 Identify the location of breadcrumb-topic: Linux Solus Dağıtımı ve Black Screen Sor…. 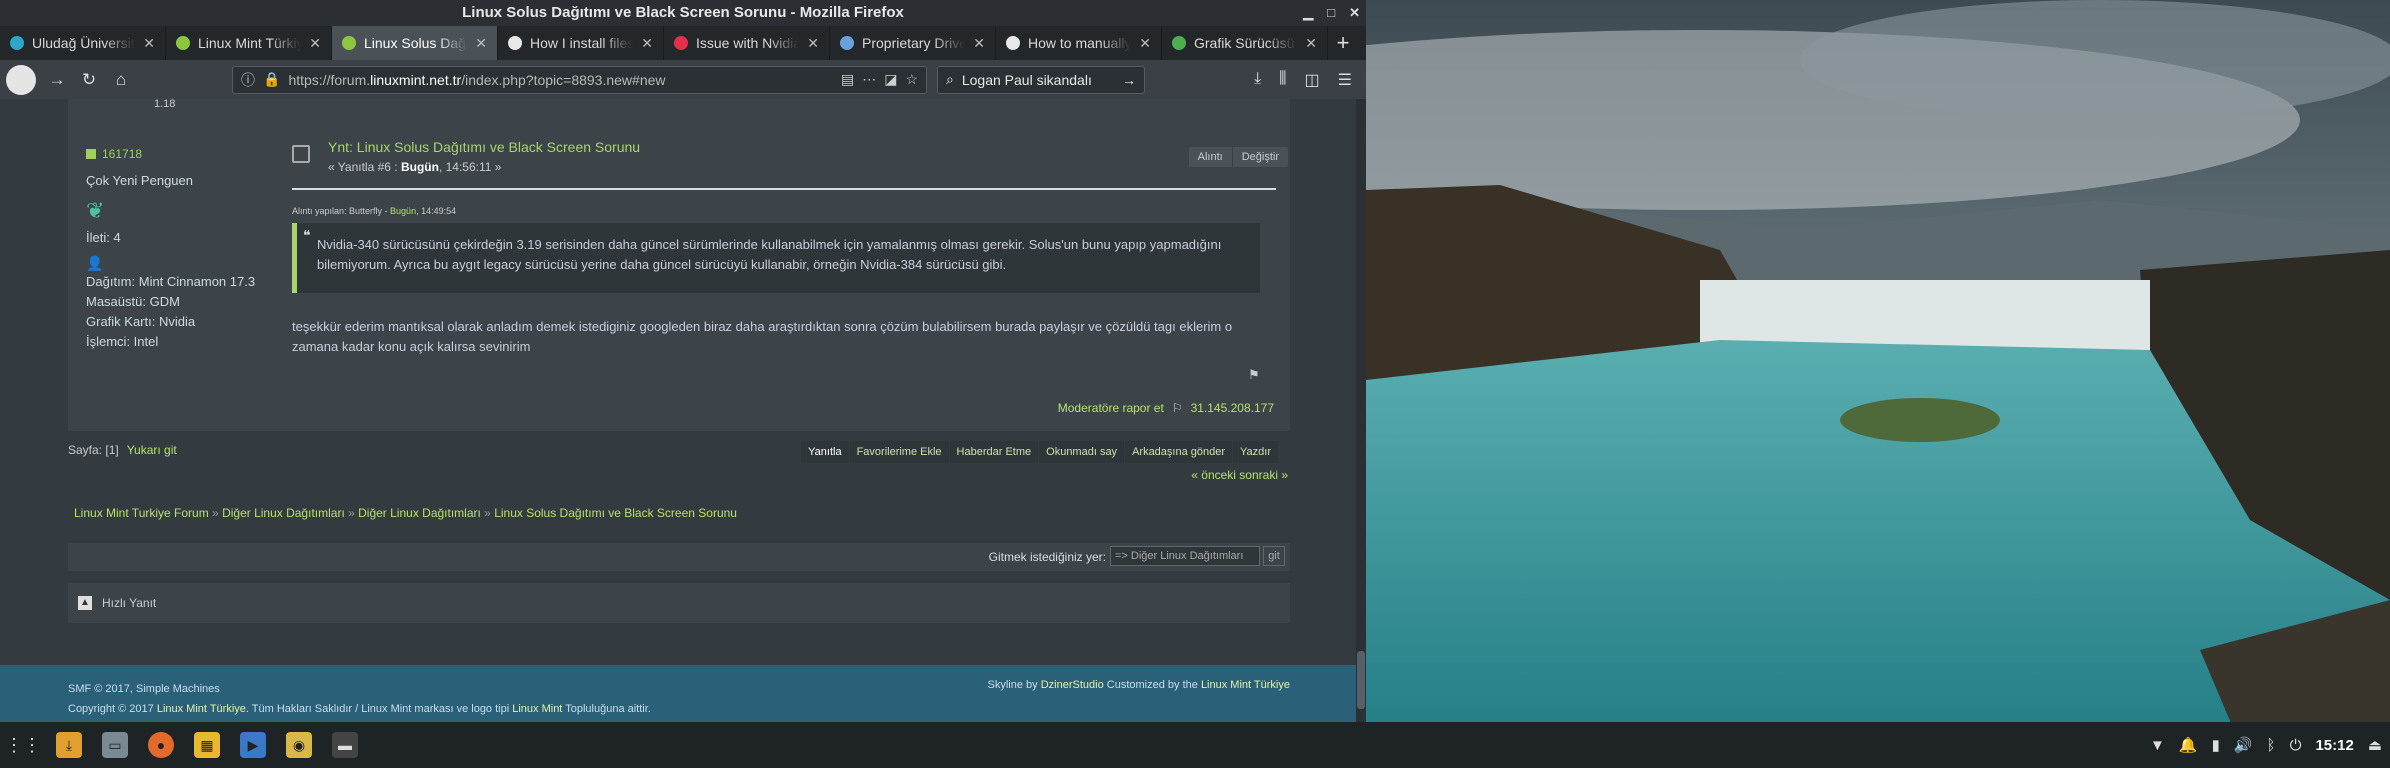
(615, 513).